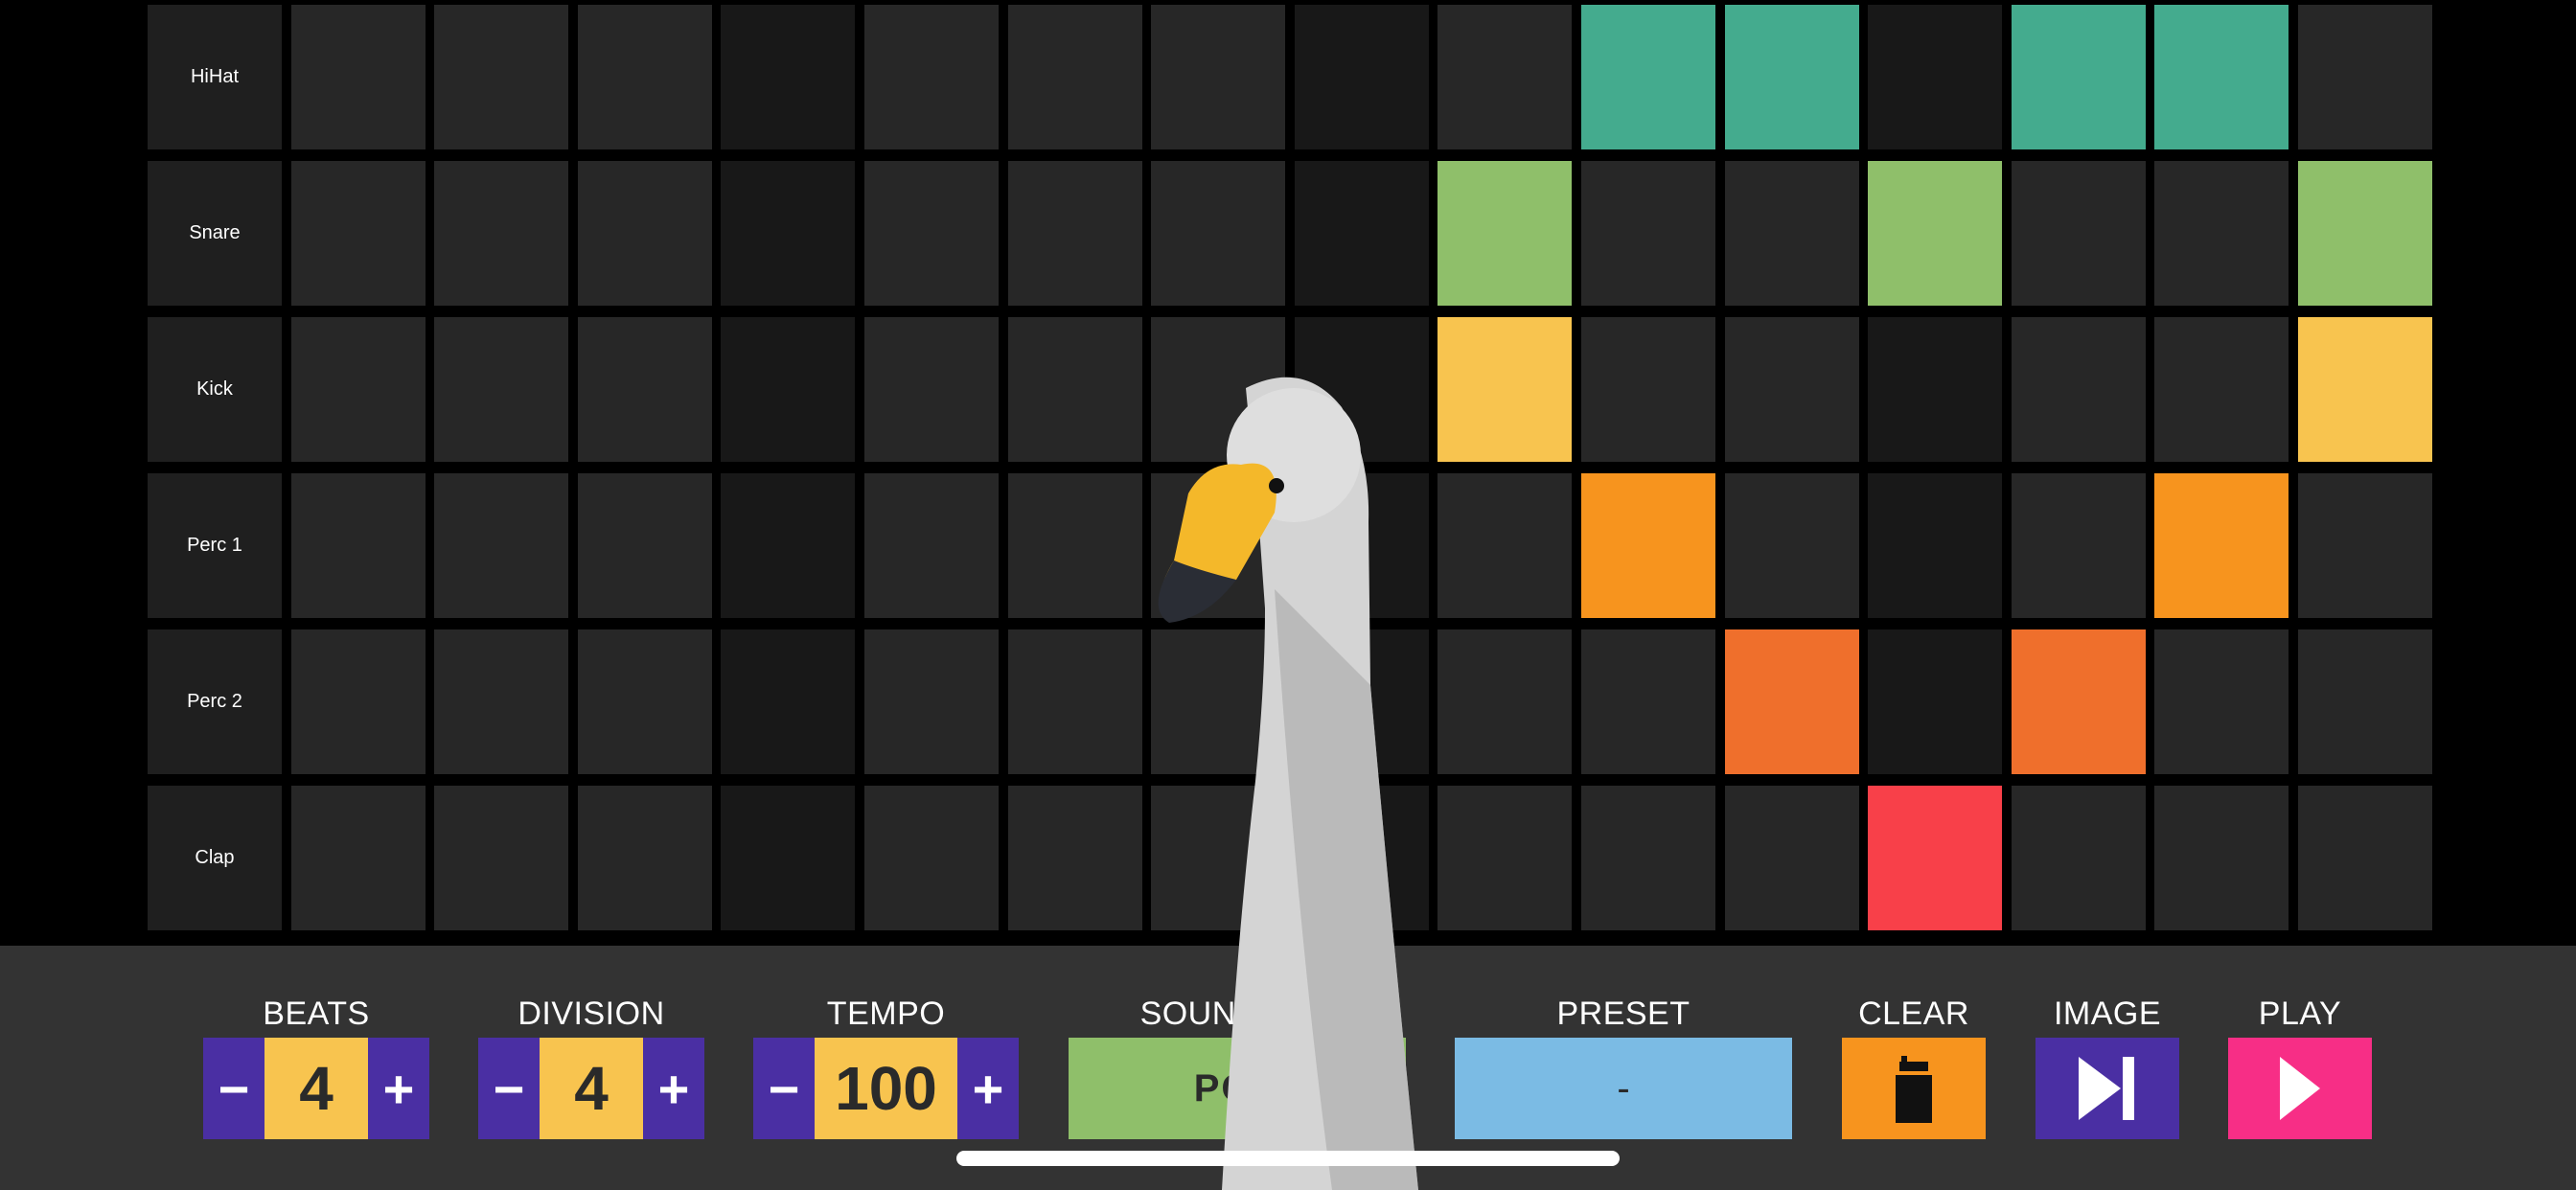 The width and height of the screenshot is (2576, 1190). What do you see at coordinates (398, 1089) in the screenshot?
I see `beats-plus-button: +` at bounding box center [398, 1089].